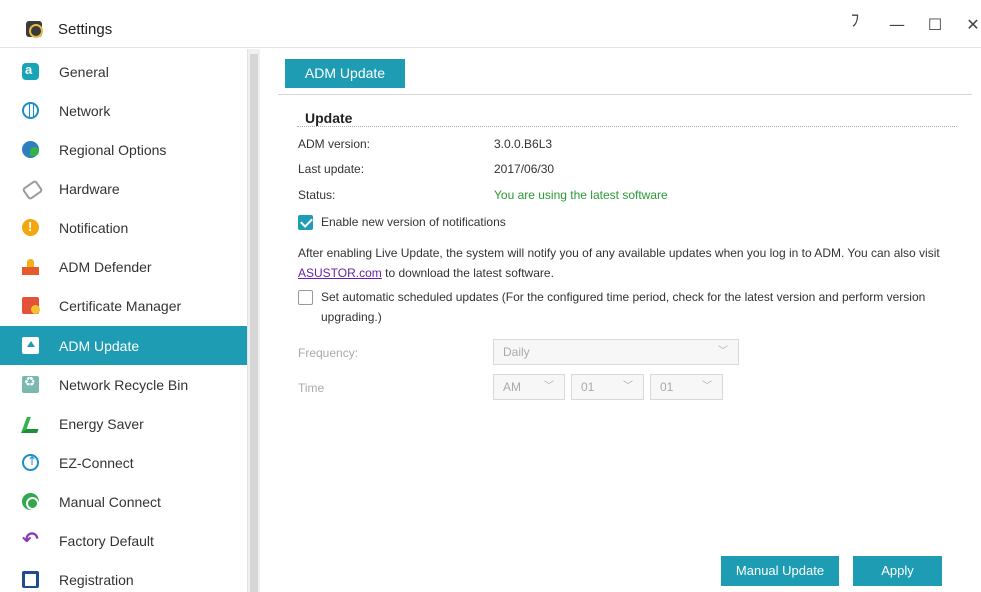 The height and width of the screenshot is (592, 981). I want to click on sidebar-item-manual-connect: Manual Connect, so click(123, 501).